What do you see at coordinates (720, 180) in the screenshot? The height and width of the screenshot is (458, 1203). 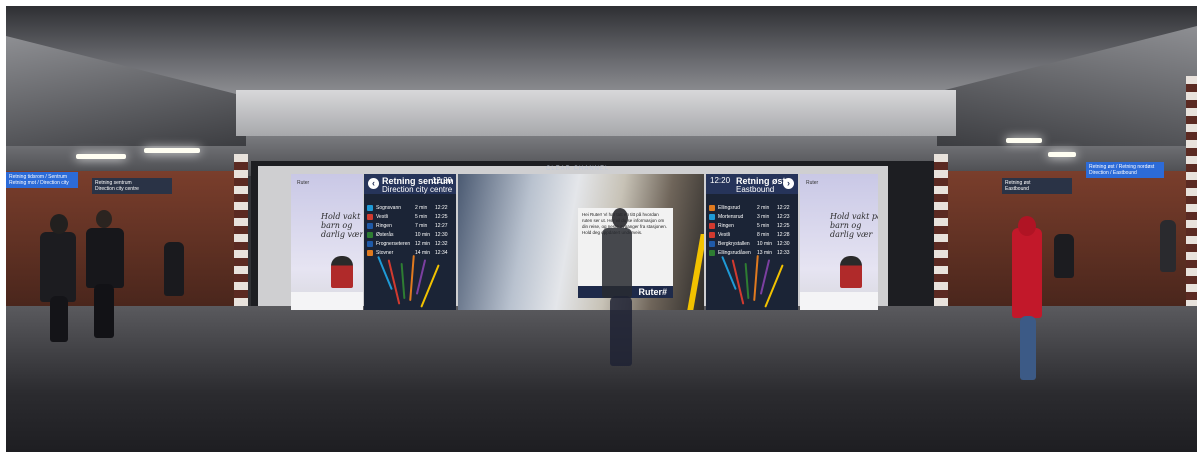 I see `board-clock: 12:20` at bounding box center [720, 180].